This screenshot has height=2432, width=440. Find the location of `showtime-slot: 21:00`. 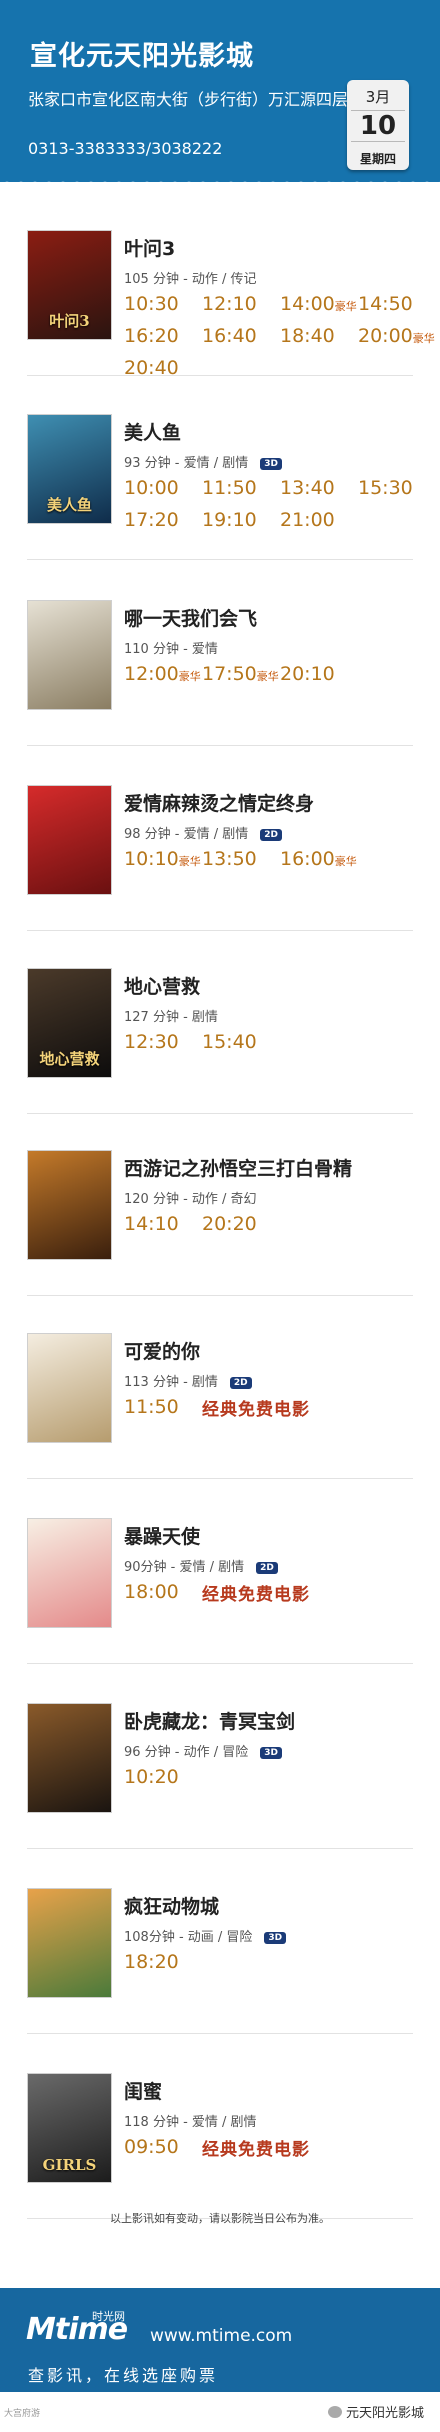

showtime-slot: 21:00 is located at coordinates (319, 520).